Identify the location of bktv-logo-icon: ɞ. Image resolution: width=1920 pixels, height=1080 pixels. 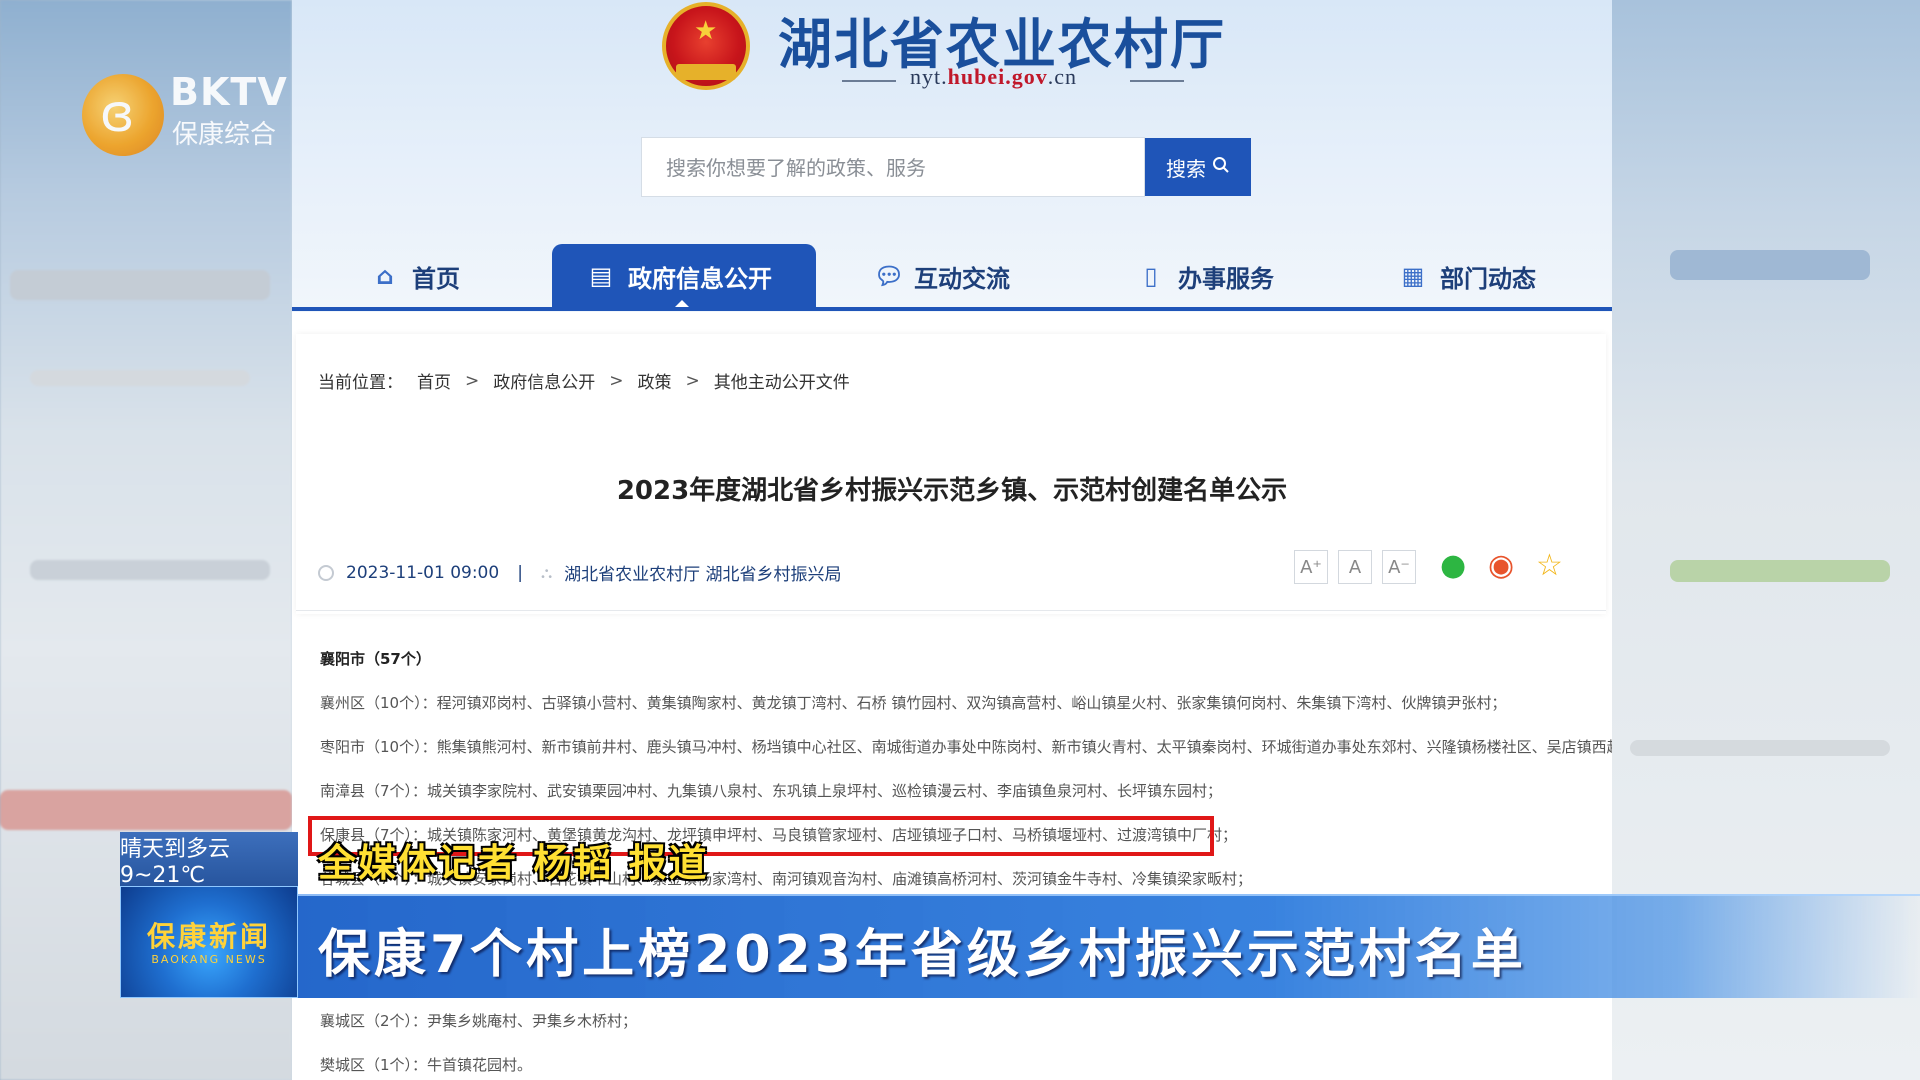
(123, 115).